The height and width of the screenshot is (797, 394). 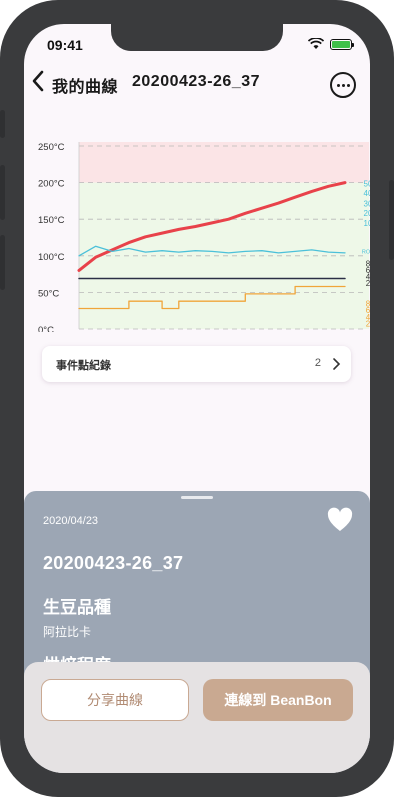 What do you see at coordinates (197, 497) in the screenshot?
I see `sheet-drag-handle` at bounding box center [197, 497].